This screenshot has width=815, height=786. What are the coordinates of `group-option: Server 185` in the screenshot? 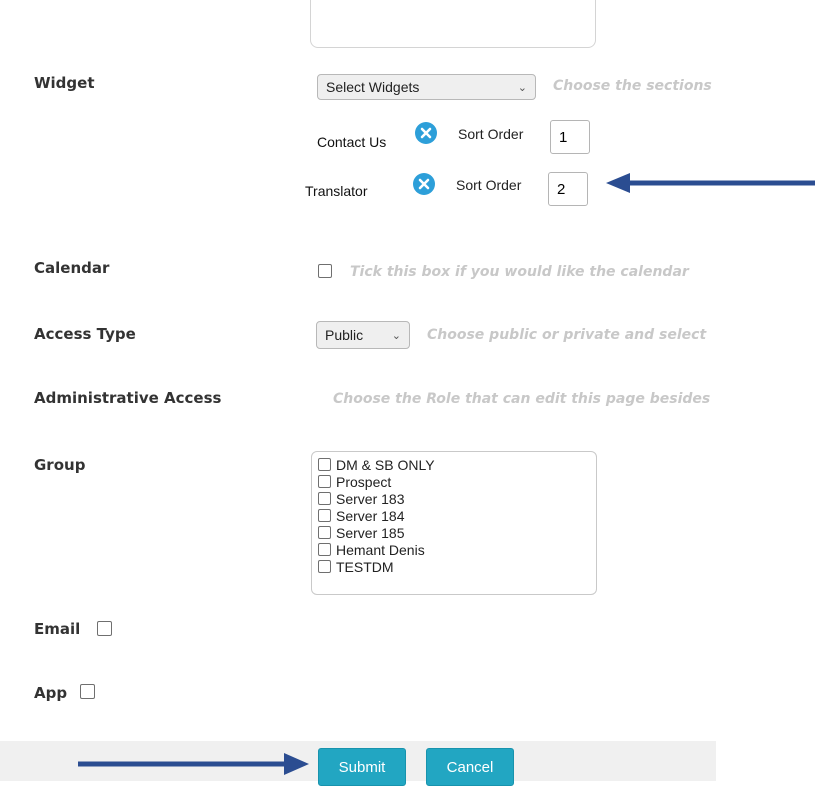 It's located at (454, 532).